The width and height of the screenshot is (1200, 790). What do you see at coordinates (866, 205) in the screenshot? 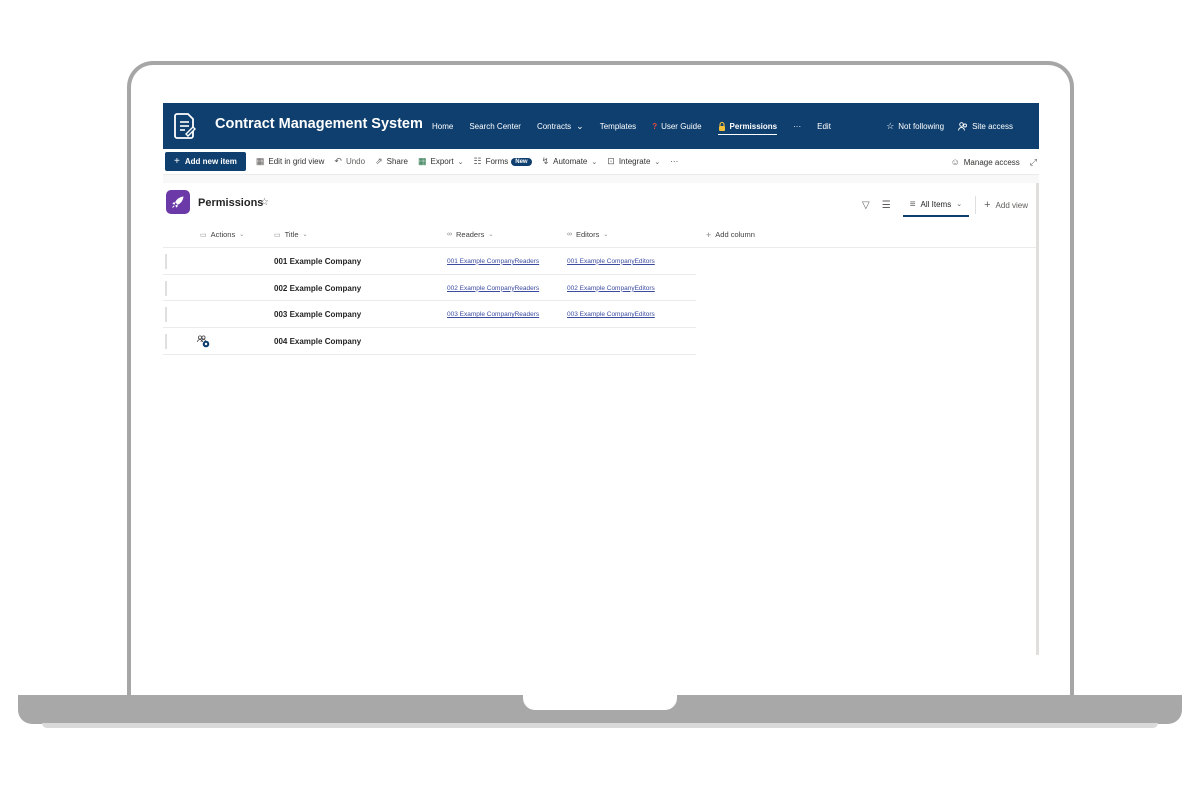
I see `filter-icon: ▽` at bounding box center [866, 205].